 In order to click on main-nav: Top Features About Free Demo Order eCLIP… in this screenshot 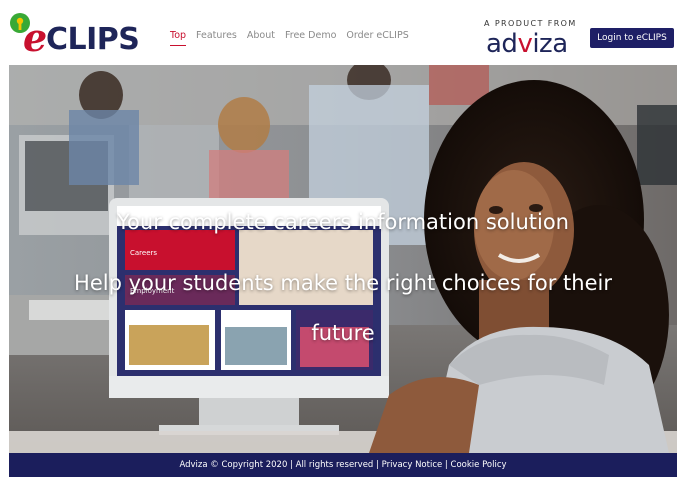, I will do `click(289, 38)`.